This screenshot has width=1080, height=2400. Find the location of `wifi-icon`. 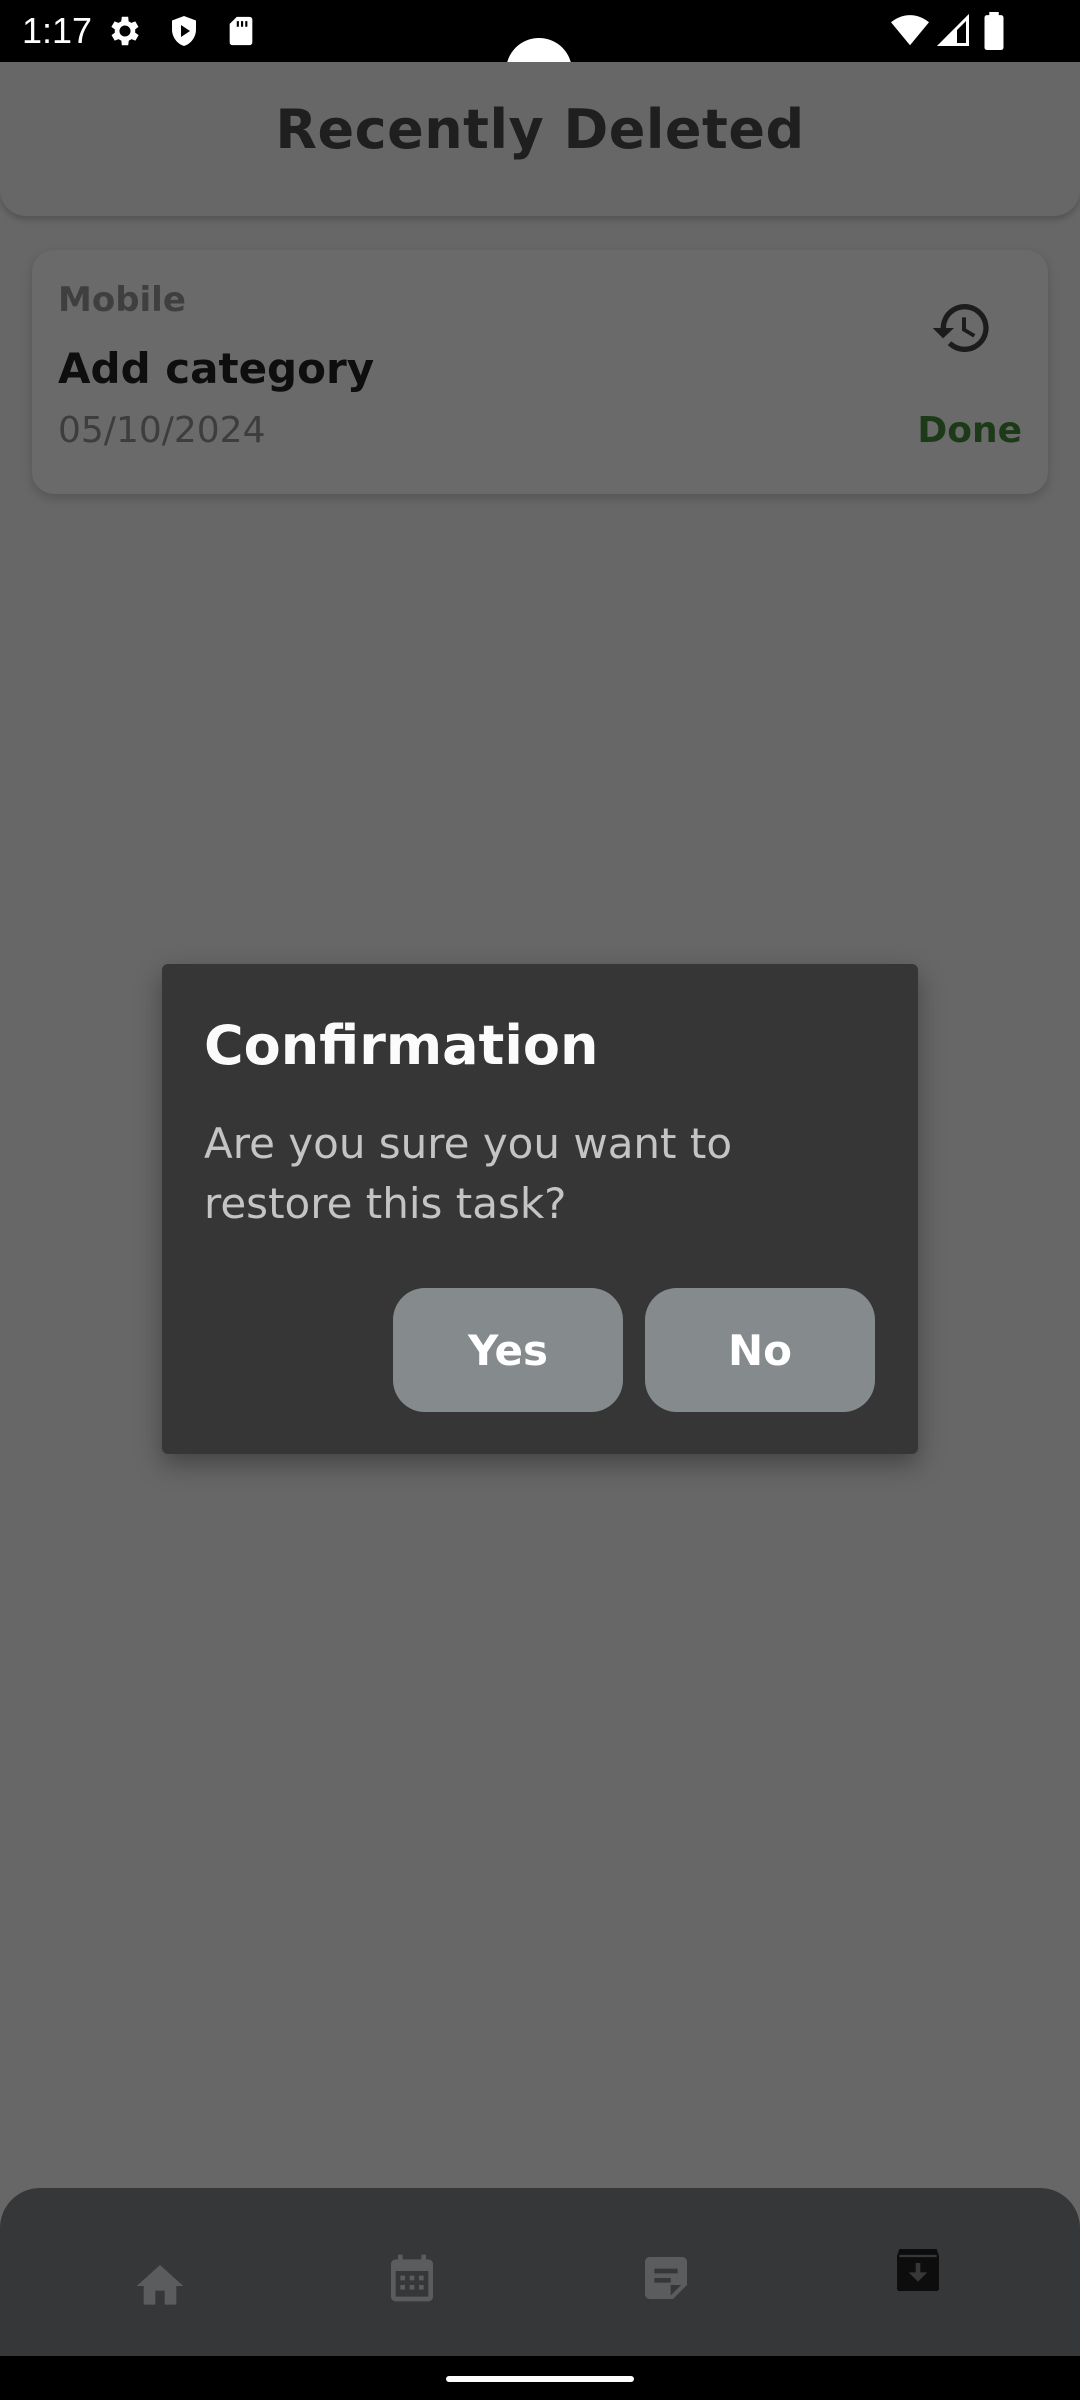

wifi-icon is located at coordinates (910, 30).